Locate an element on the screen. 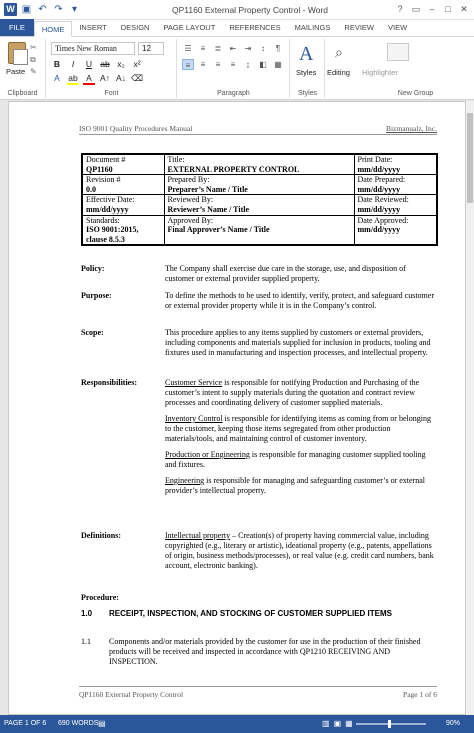 Image resolution: width=474 pixels, height=733 pixels. zoom-slider-knob is located at coordinates (389, 724).